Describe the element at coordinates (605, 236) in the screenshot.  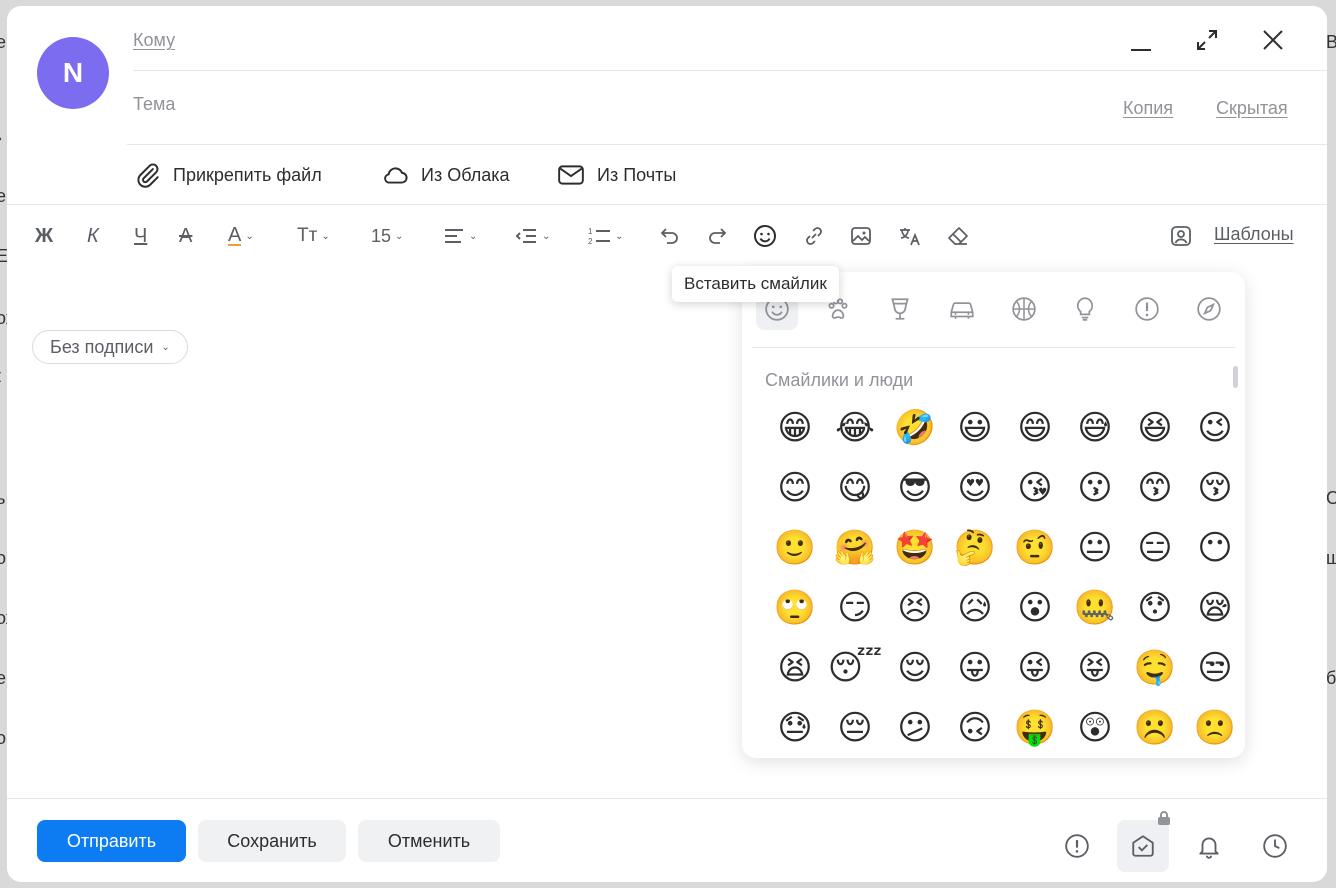
I see `numbered-list-button: 12 ⌄` at that location.